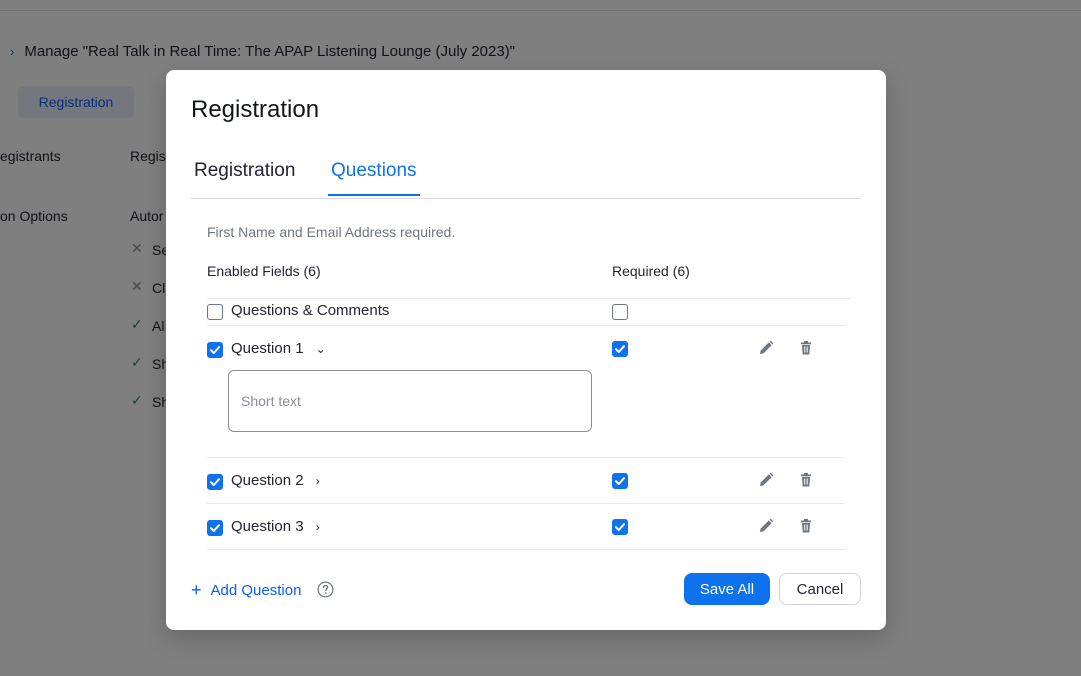  What do you see at coordinates (256, 590) in the screenshot?
I see `add-question-label: Add Question` at bounding box center [256, 590].